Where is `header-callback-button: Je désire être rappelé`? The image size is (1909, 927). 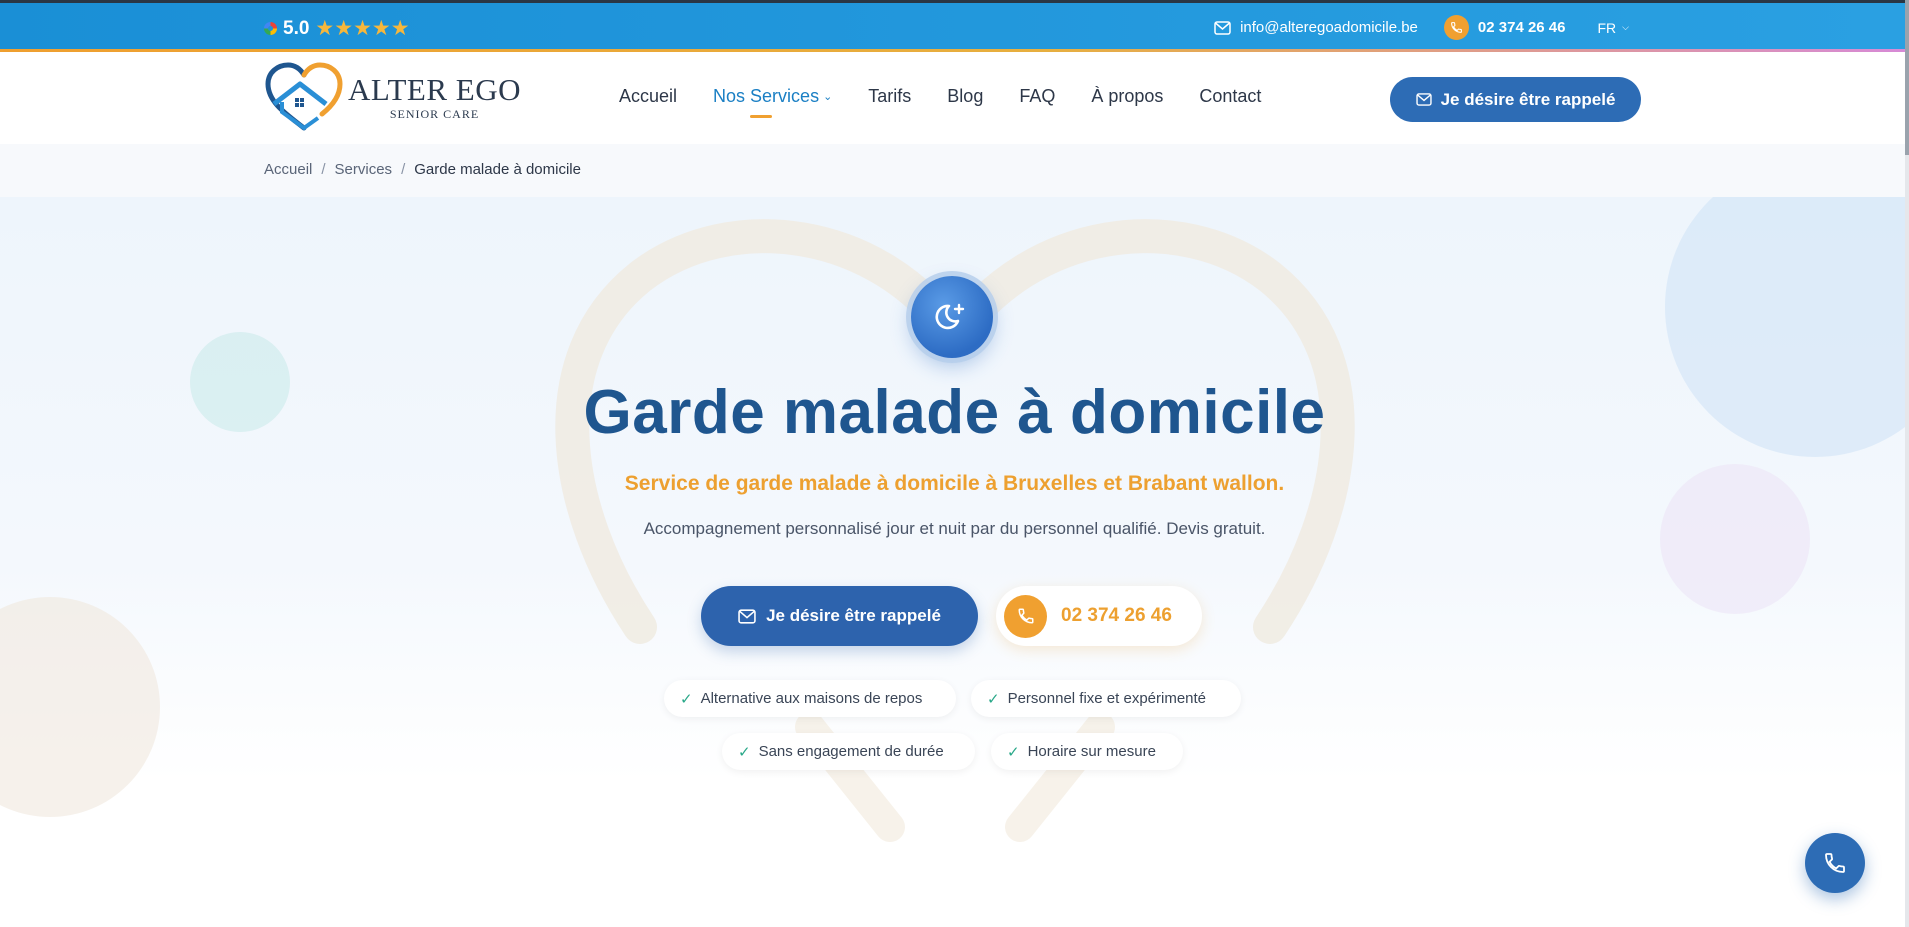
header-callback-button: Je désire être rappelé is located at coordinates (1515, 99).